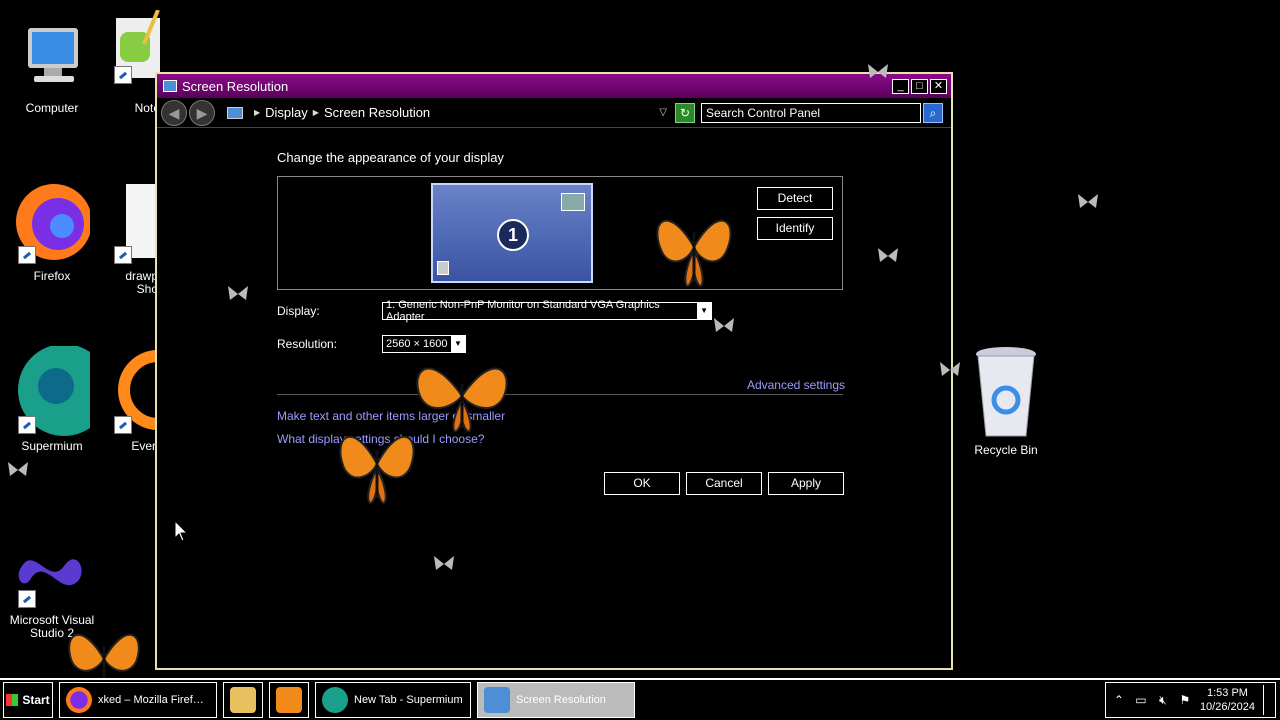 The image size is (1280, 720). I want to click on address-bar: ▶ Display ▶ Screen Resolution ▽, so click(447, 113).